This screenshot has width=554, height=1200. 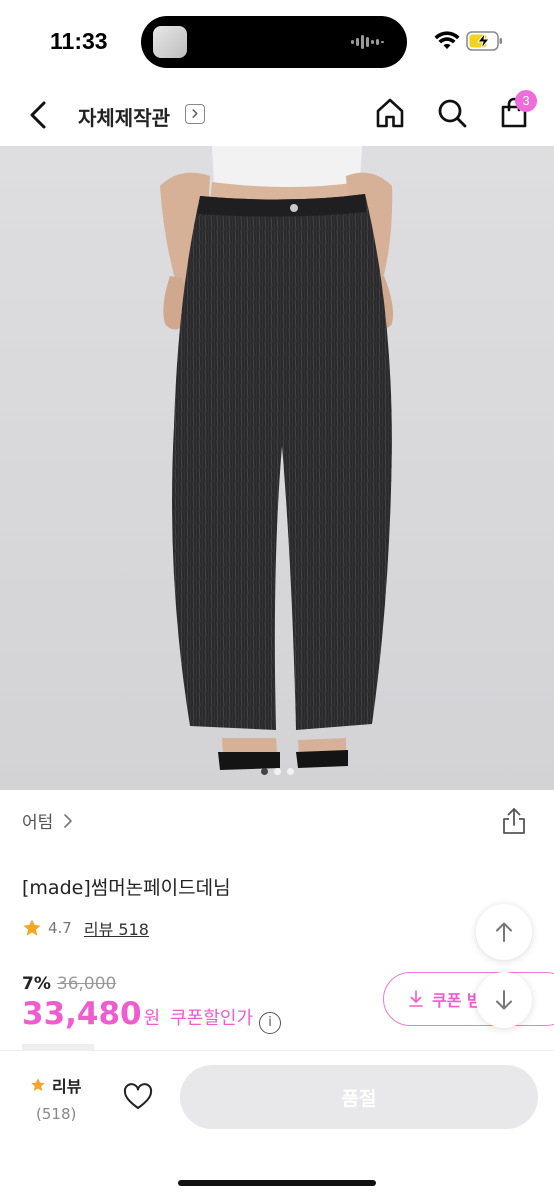 What do you see at coordinates (56, 1114) in the screenshot?
I see `review-summary-count: (518)` at bounding box center [56, 1114].